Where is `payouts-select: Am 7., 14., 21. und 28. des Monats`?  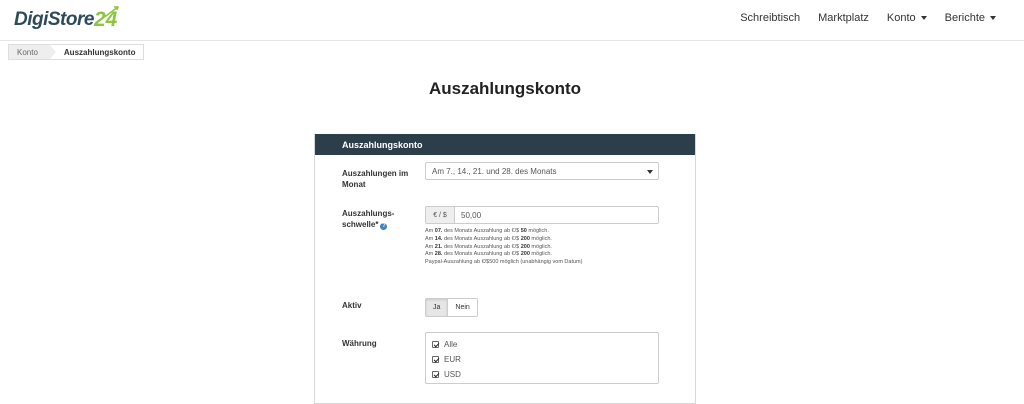 payouts-select: Am 7., 14., 21. und 28. des Monats is located at coordinates (542, 171).